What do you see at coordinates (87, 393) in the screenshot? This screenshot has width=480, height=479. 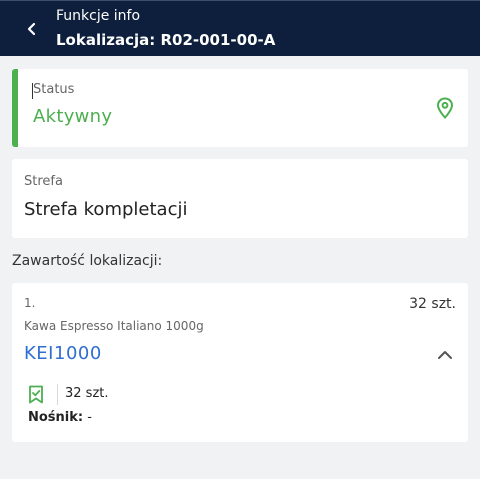 I see `item-quantity: 32 szt.` at bounding box center [87, 393].